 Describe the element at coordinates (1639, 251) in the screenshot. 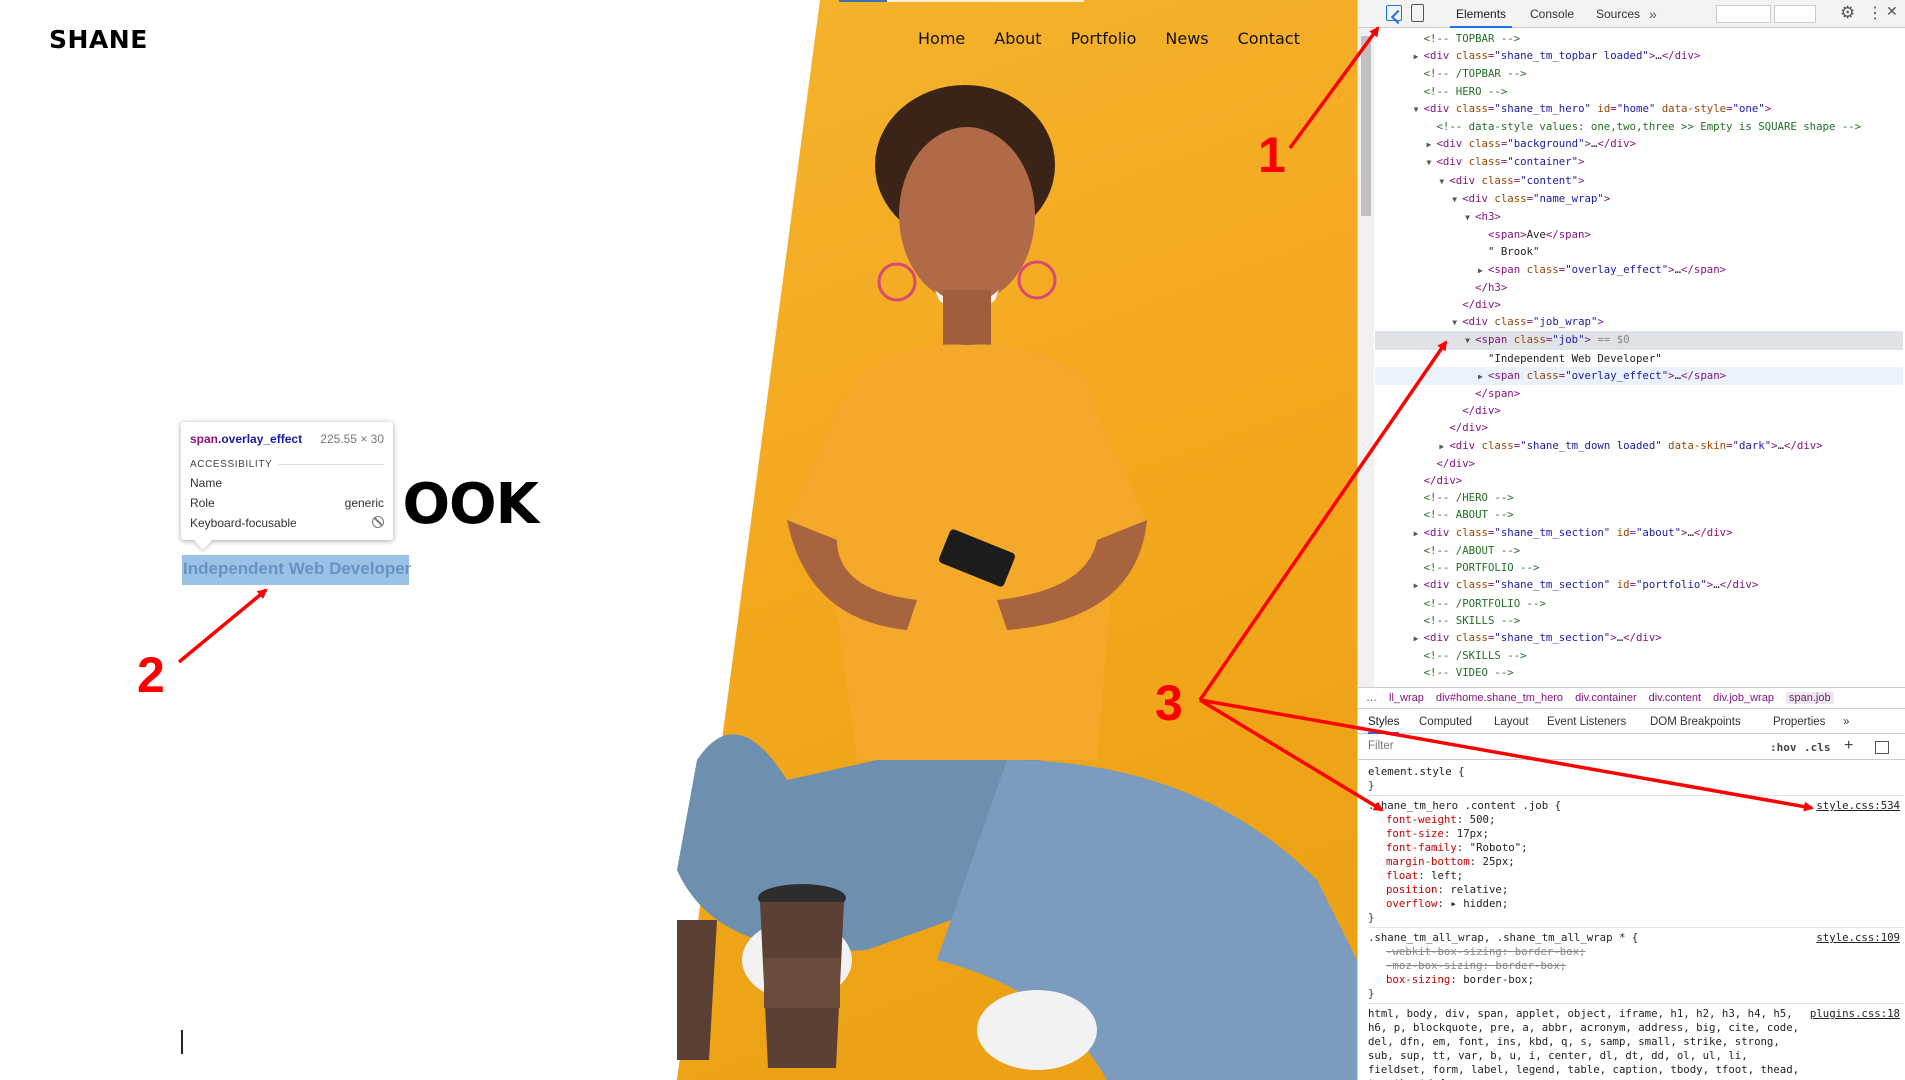

I see `dom-node: " Brook"` at that location.